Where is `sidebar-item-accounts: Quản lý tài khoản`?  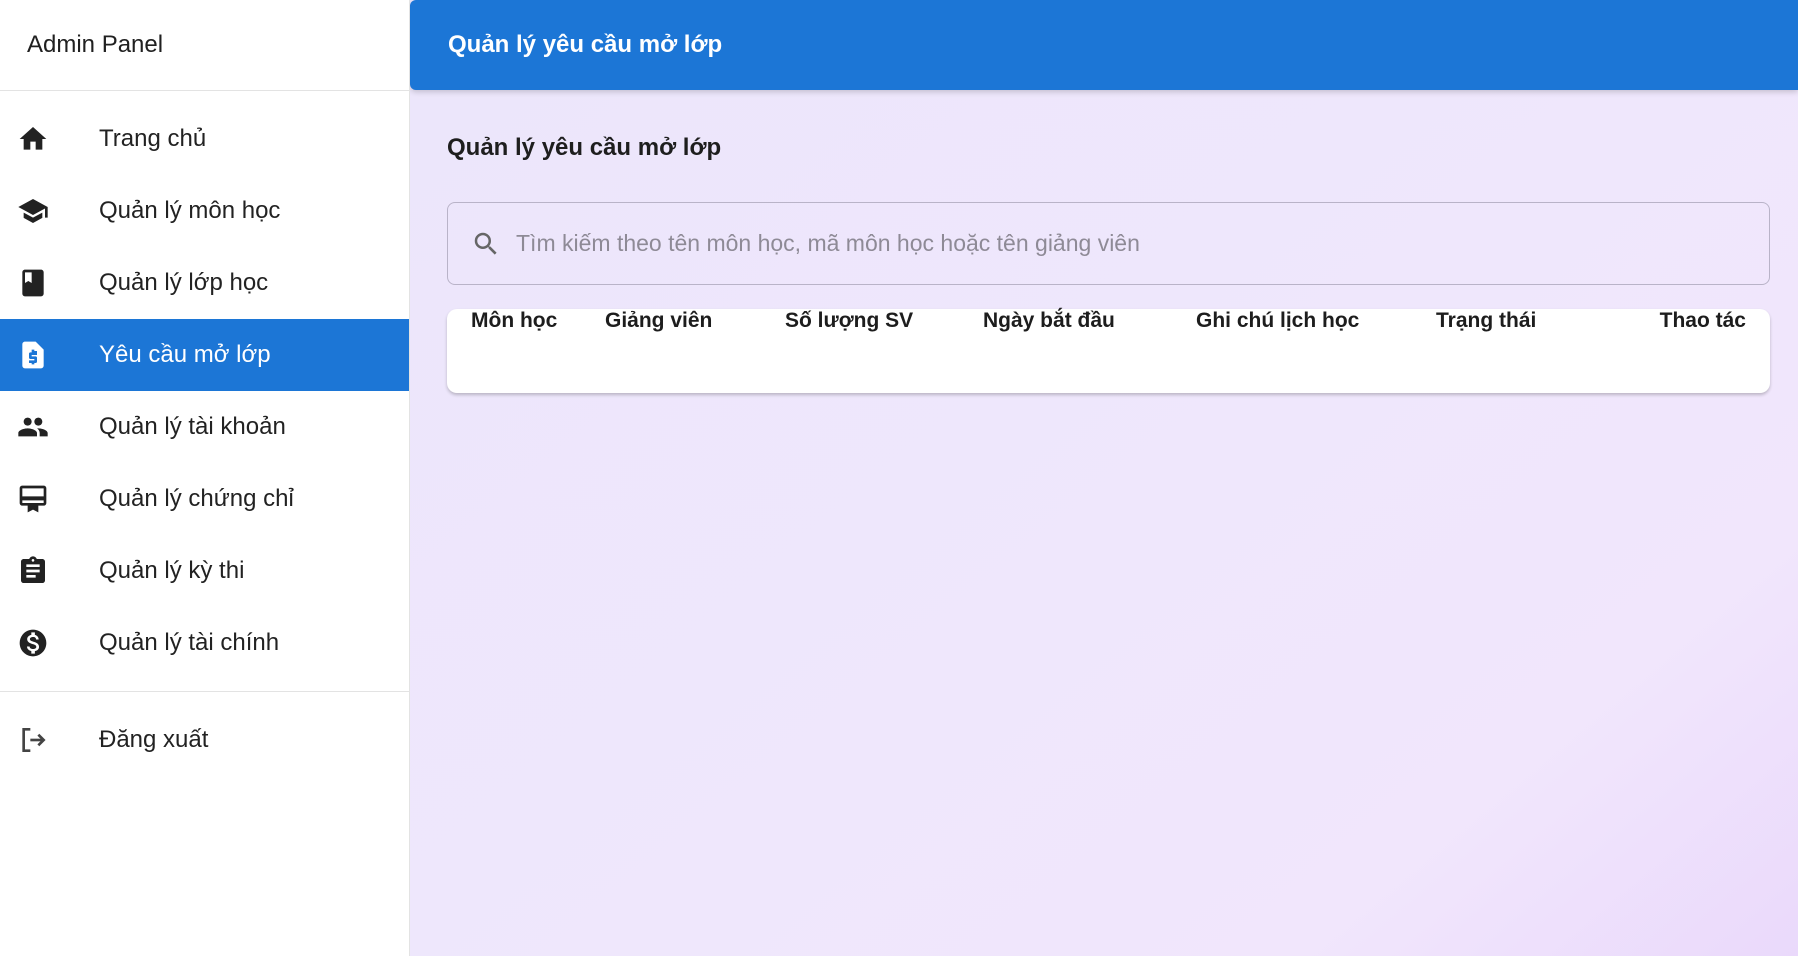 sidebar-item-accounts: Quản lý tài khoản is located at coordinates (204, 427).